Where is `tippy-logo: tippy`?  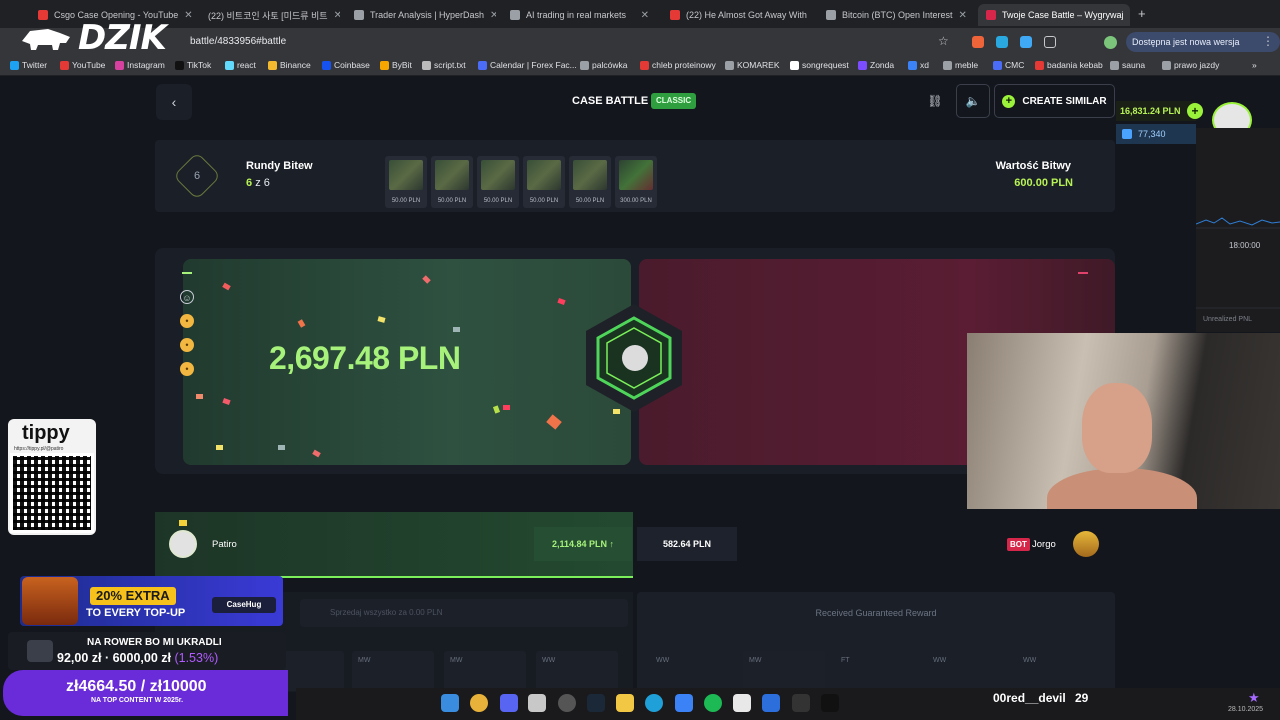
tippy-logo: tippy is located at coordinates (46, 433).